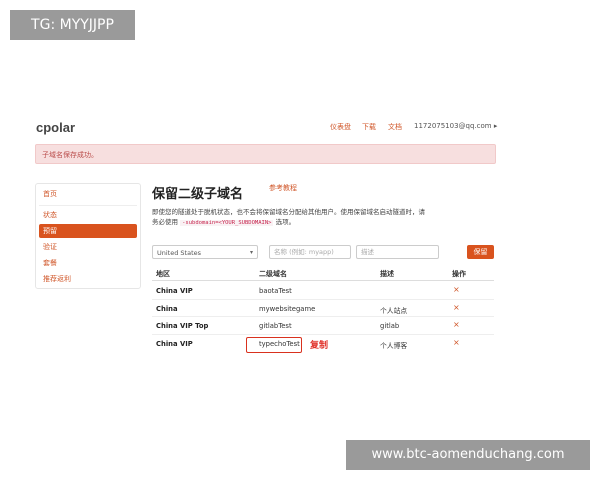  Describe the element at coordinates (287, 309) in the screenshot. I see `row-subdomain: mywebsitegame` at that location.